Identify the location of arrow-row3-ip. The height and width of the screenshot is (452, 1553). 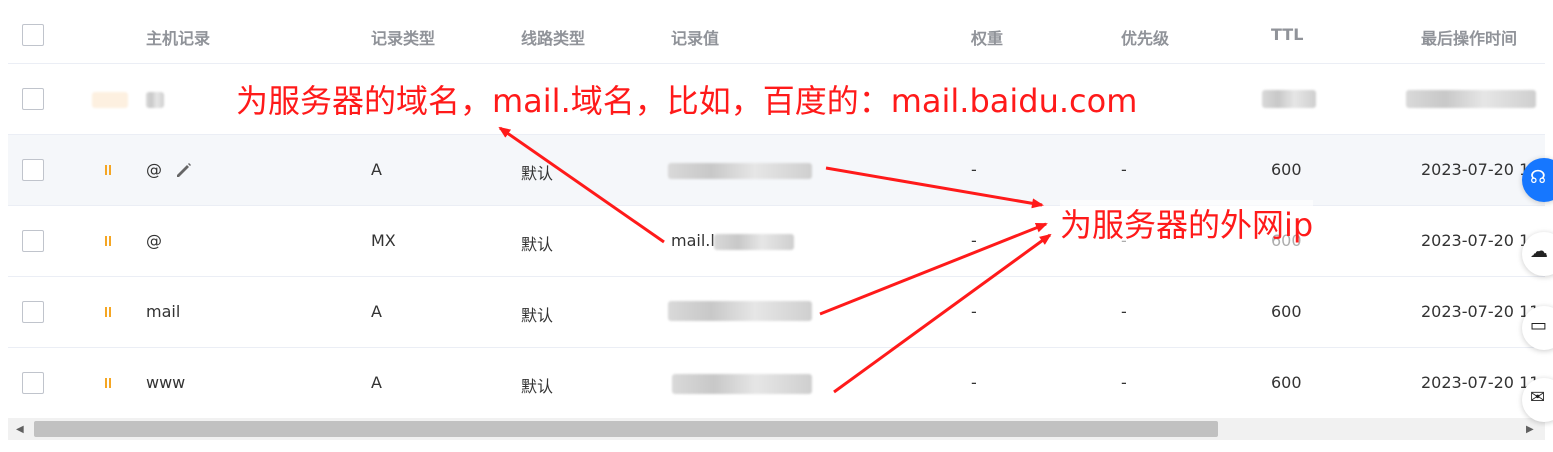
(933, 269).